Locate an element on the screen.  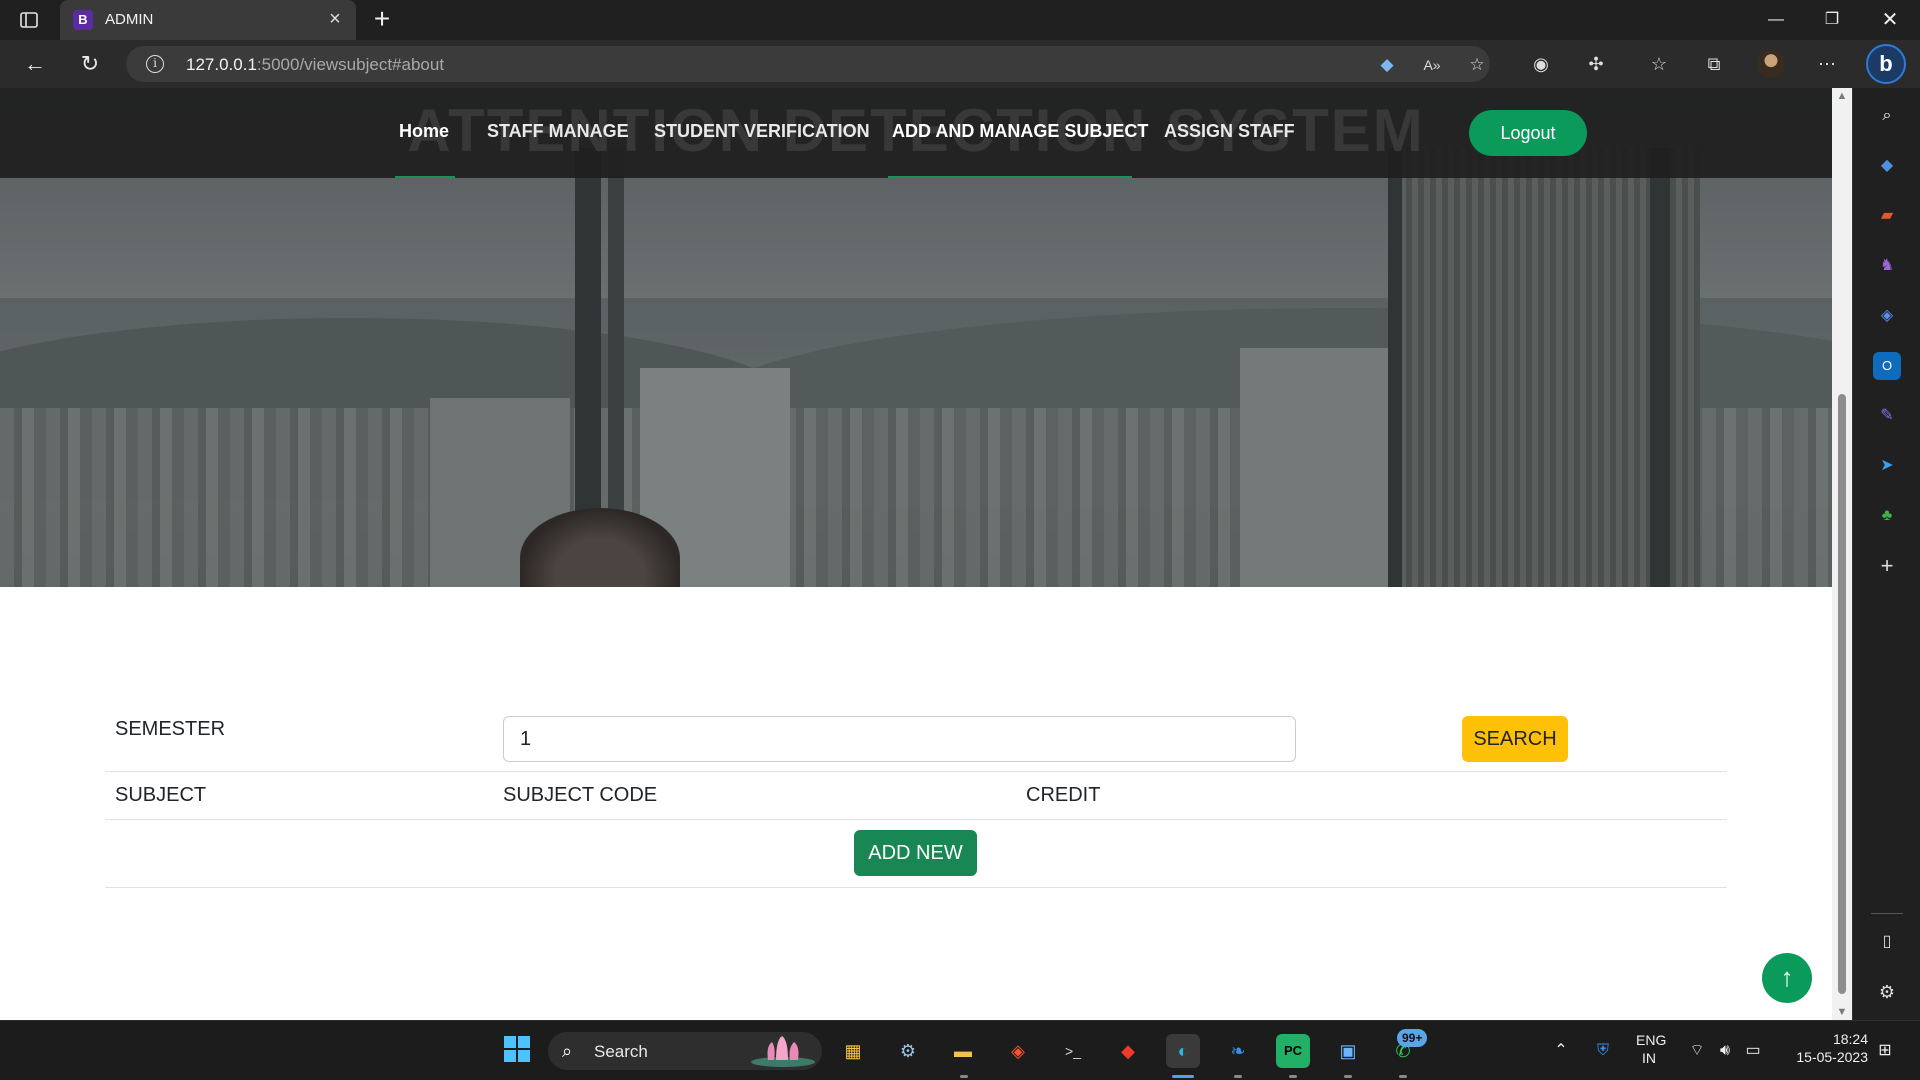
profile-avatar is located at coordinates (1771, 64).